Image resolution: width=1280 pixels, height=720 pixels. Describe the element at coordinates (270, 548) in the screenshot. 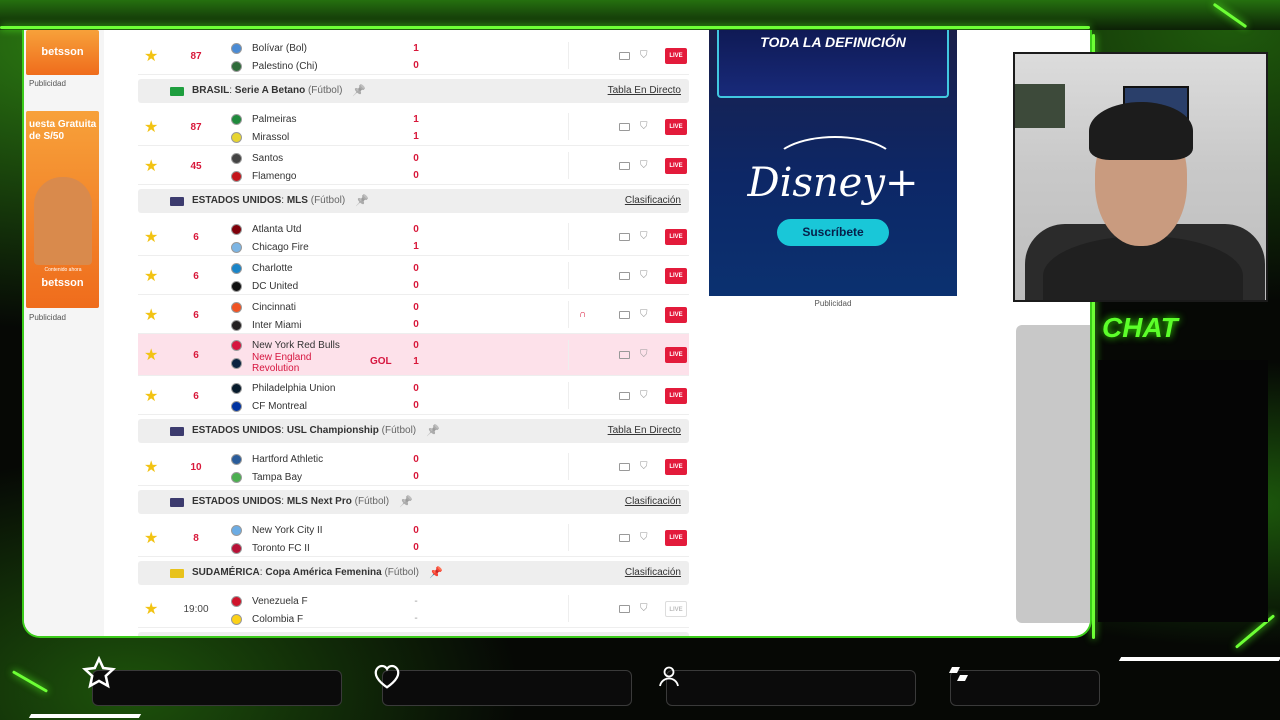

I see `away-team: Toronto FC II` at that location.